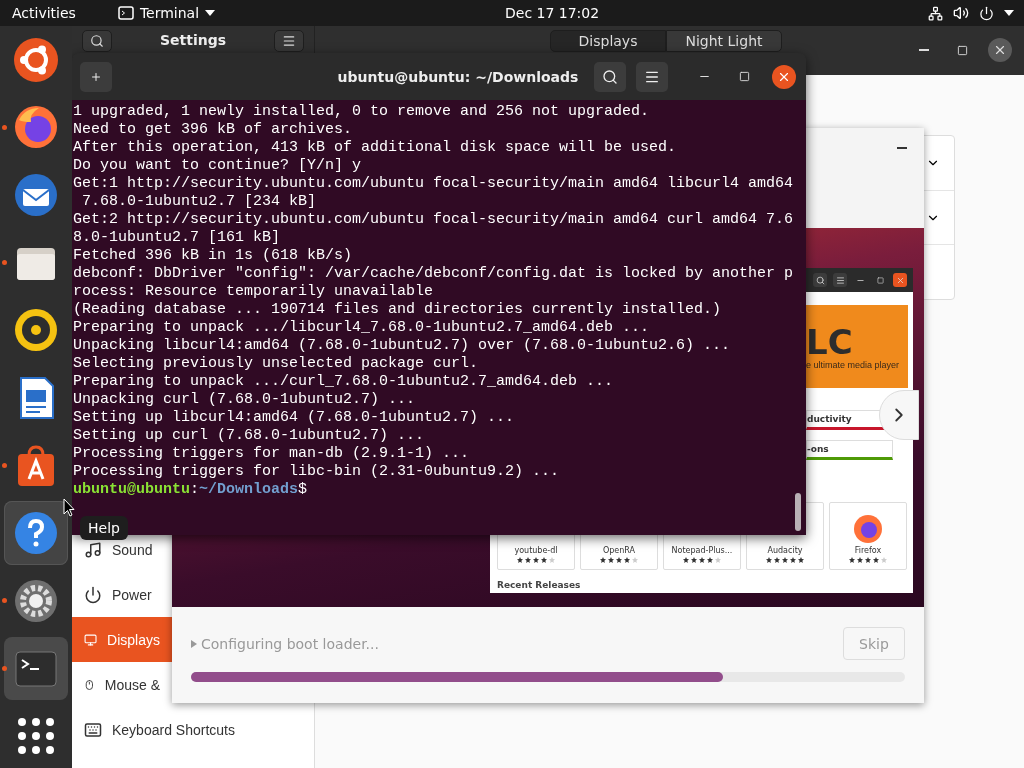 Image resolution: width=1024 pixels, height=768 pixels. I want to click on cursor-icon, so click(69, 508).